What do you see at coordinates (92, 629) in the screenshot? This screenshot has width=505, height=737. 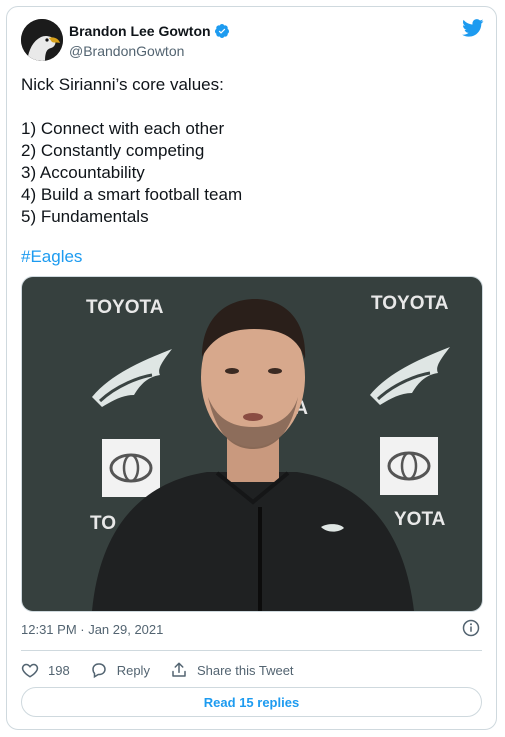 I see `tweet-timestamp: 12:31 PM · Jan 29, 2021` at bounding box center [92, 629].